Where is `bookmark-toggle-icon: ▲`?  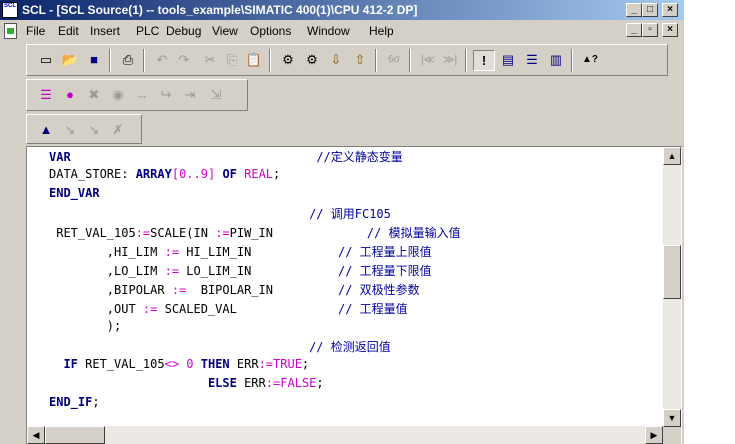
bookmark-toggle-icon: ▲ is located at coordinates (46, 130).